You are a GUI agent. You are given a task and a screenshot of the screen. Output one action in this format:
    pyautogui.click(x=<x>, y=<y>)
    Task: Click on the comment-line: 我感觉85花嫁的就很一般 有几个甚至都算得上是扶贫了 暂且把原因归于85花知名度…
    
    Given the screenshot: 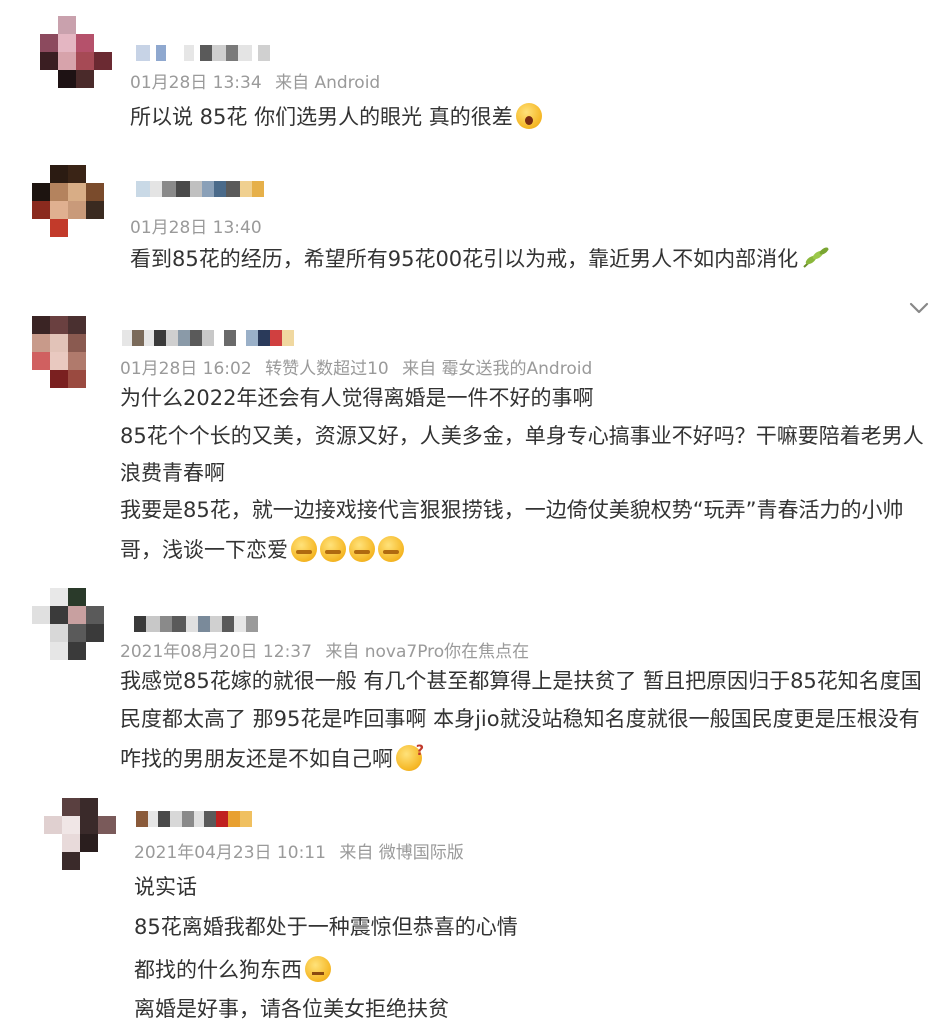 What is the action you would take?
    pyautogui.click(x=521, y=681)
    